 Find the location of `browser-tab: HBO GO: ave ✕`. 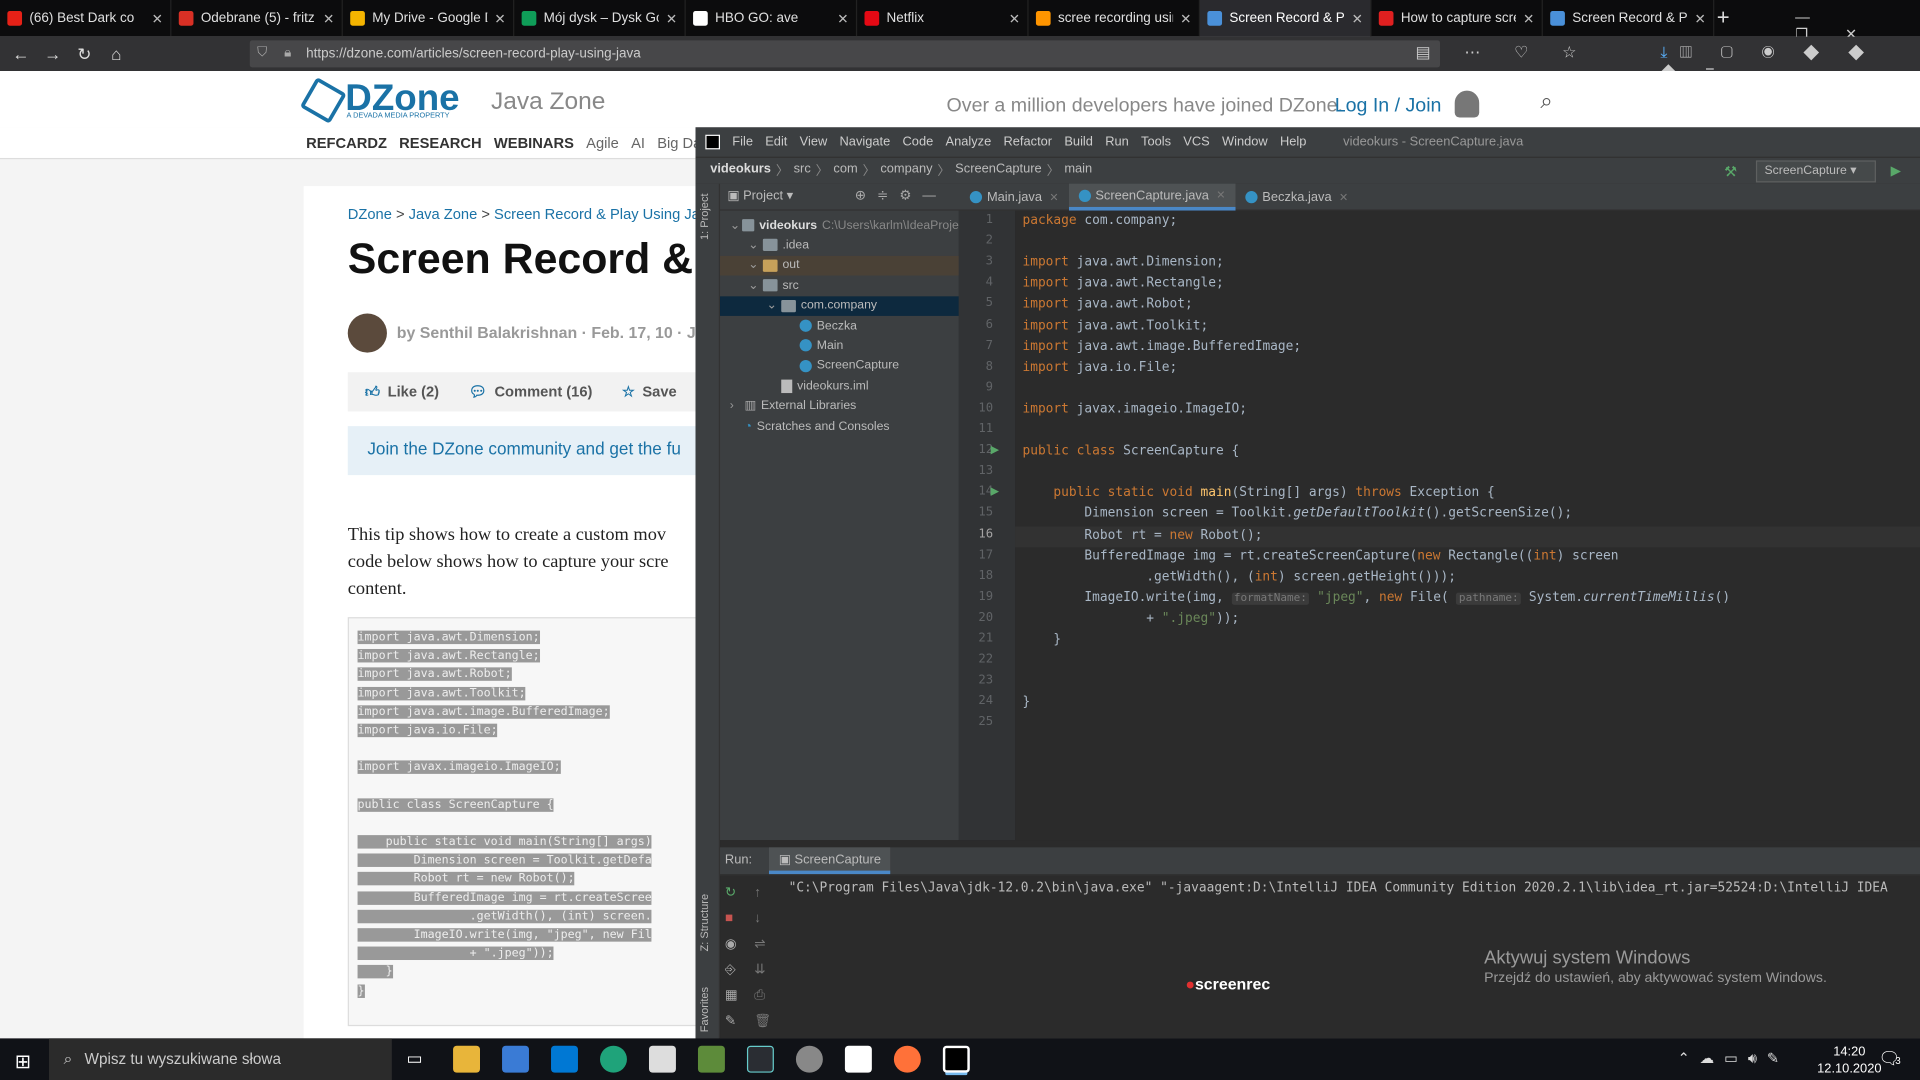

browser-tab: HBO GO: ave ✕ is located at coordinates (772, 18).